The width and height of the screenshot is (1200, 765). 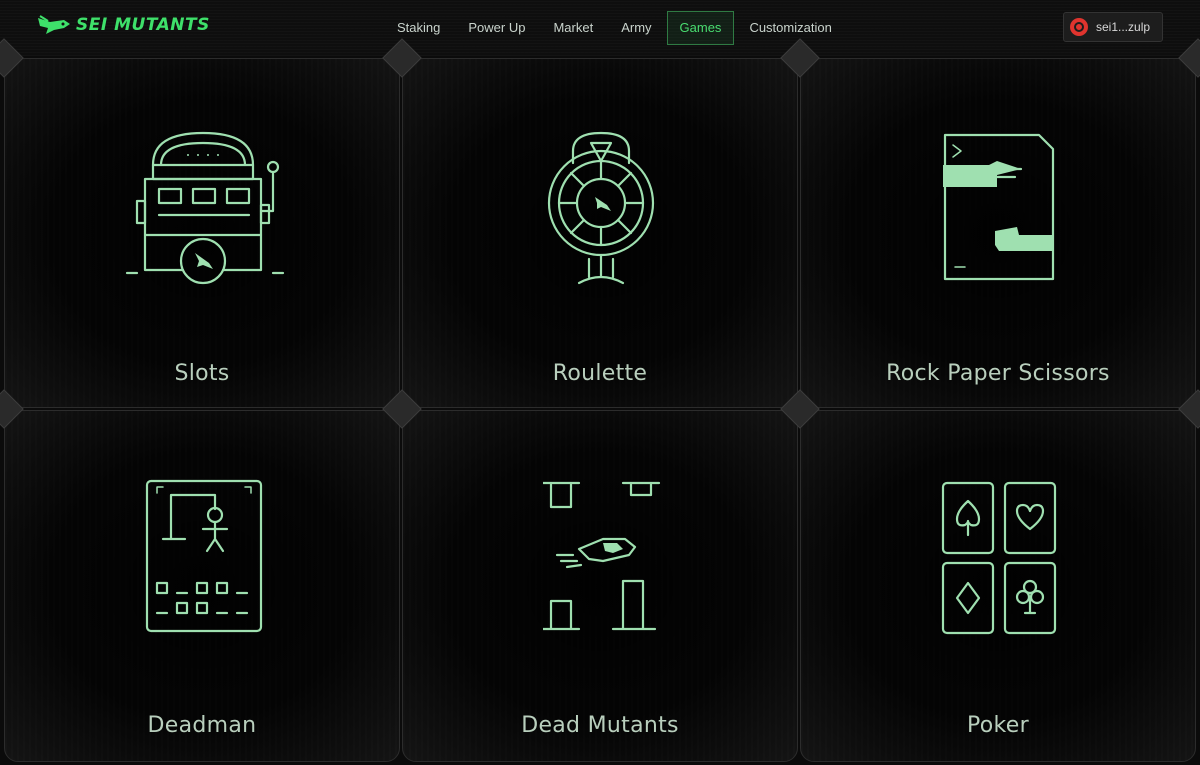 What do you see at coordinates (790, 28) in the screenshot?
I see `nav-customization: Customization` at bounding box center [790, 28].